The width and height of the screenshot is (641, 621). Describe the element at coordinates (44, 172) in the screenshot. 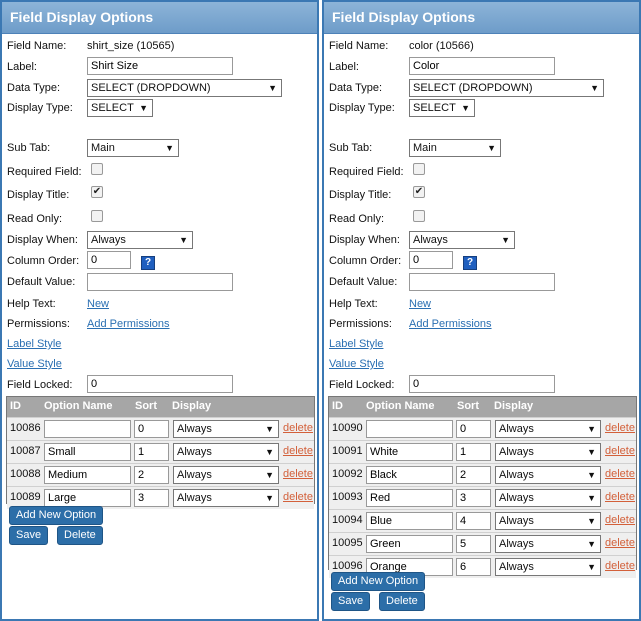

I see `required-field-label: Required Field:` at that location.